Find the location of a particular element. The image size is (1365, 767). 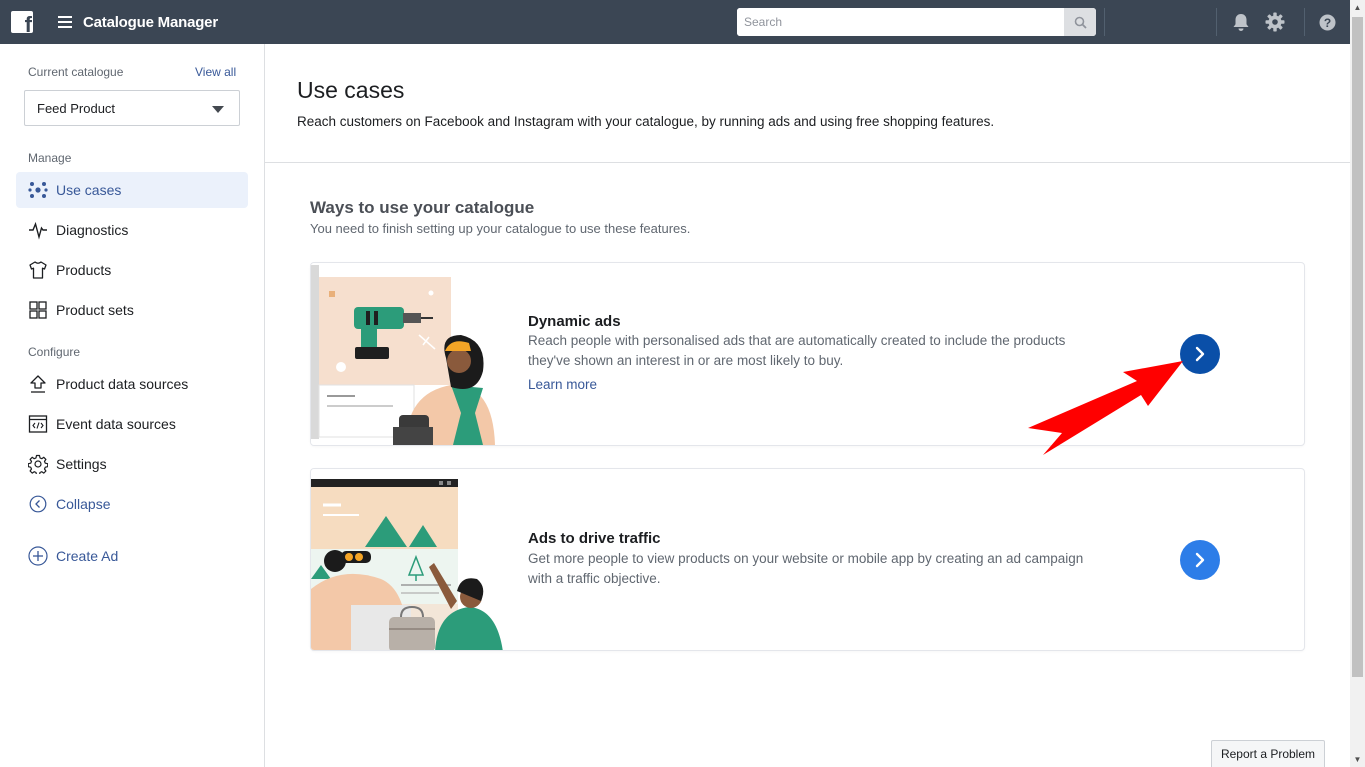

dynamic-ads-illustration is located at coordinates (411, 354).